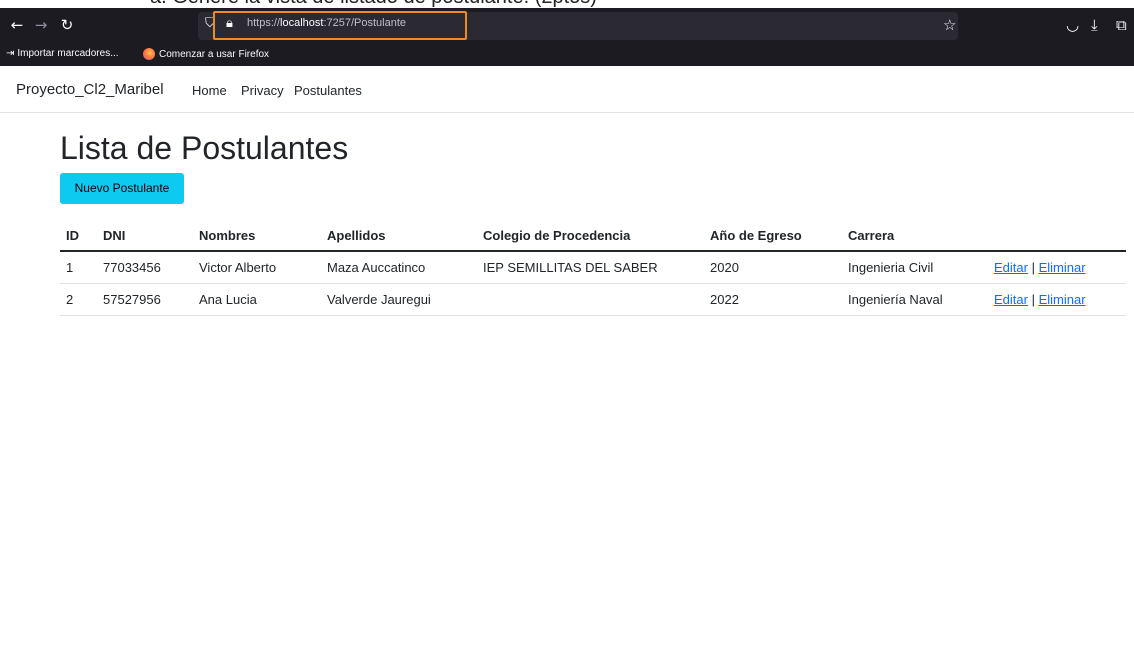  What do you see at coordinates (78, 267) in the screenshot?
I see `cell-id: 1` at bounding box center [78, 267].